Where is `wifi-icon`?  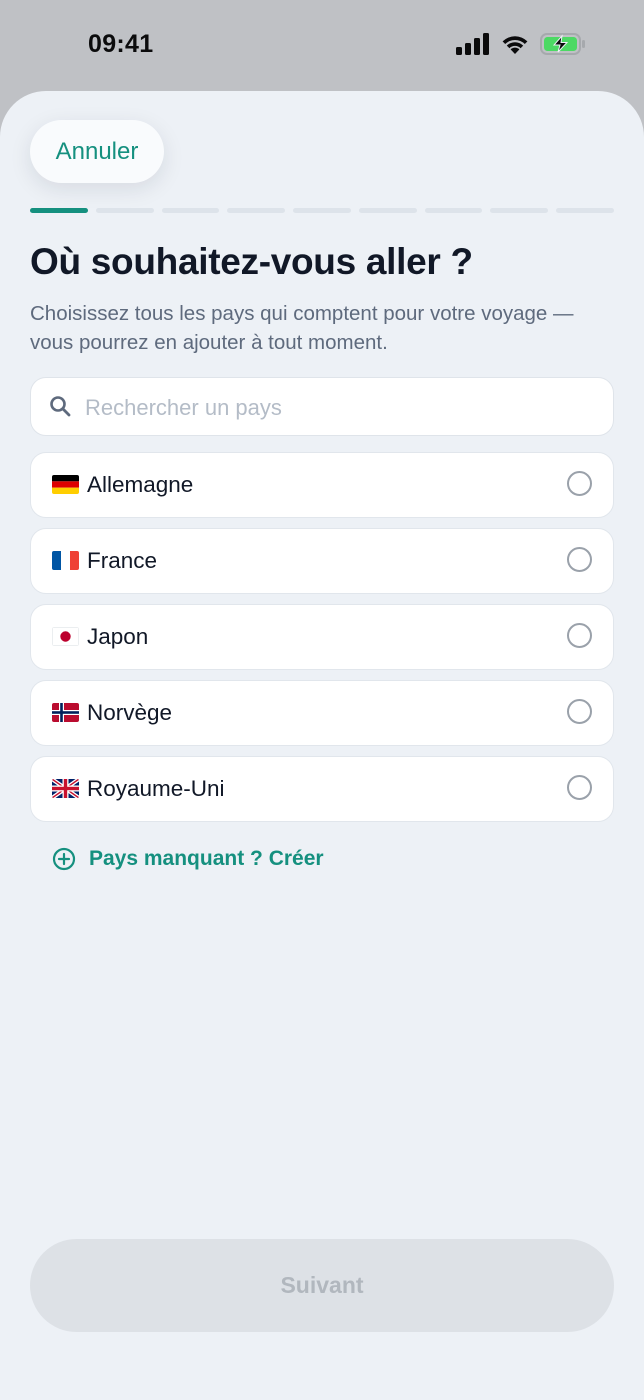
wifi-icon is located at coordinates (515, 45).